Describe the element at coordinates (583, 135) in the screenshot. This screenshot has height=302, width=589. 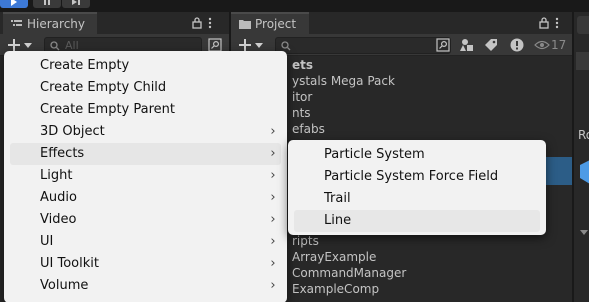
I see `inspector-label: Ro` at that location.